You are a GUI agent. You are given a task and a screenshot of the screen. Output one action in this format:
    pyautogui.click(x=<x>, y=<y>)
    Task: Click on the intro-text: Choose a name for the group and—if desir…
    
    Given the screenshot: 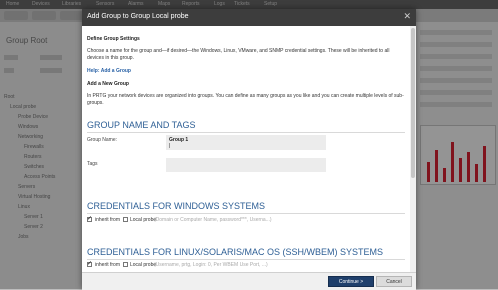 What is the action you would take?
    pyautogui.click(x=238, y=54)
    